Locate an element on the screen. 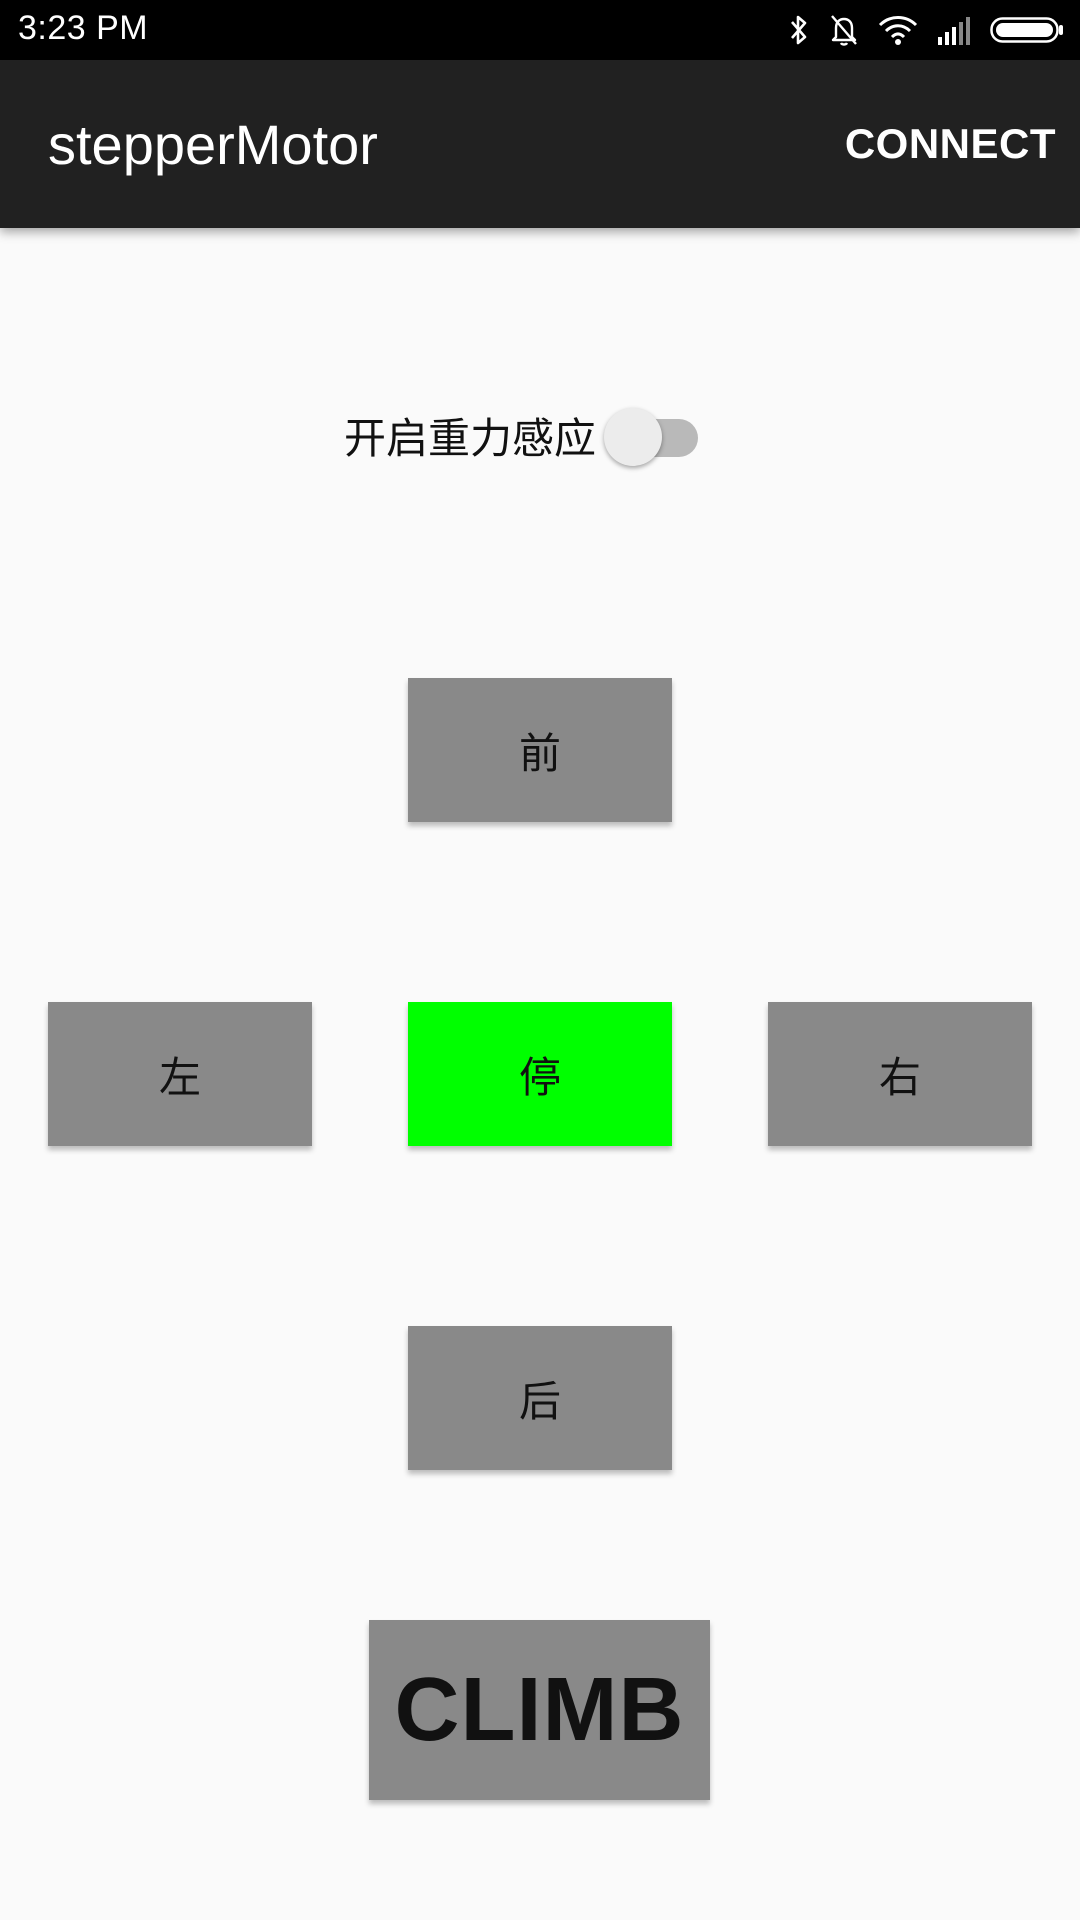 This screenshot has height=1920, width=1080. forward-button: 前 is located at coordinates (540, 750).